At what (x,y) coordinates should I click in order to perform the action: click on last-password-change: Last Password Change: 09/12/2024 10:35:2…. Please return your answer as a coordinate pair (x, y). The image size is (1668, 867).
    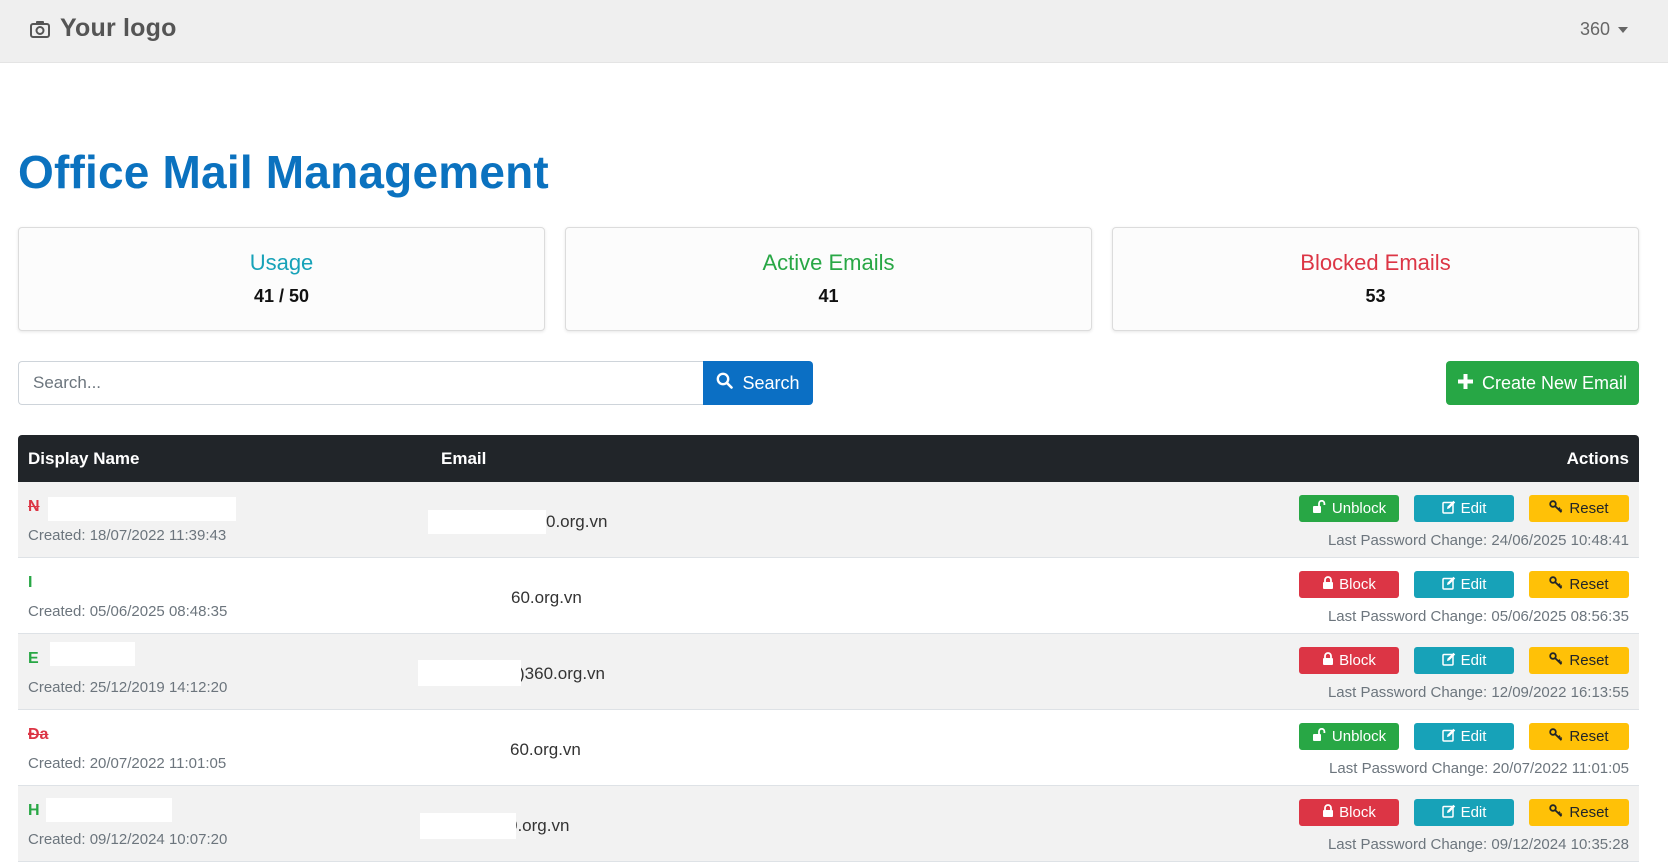
    Looking at the image, I should click on (1478, 844).